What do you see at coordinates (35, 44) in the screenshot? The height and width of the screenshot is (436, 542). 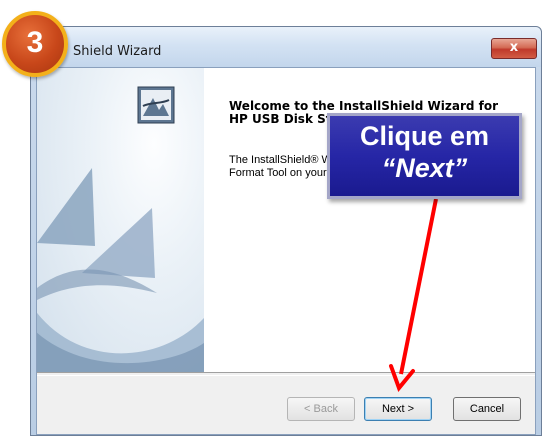 I see `step-number-badge: 3` at bounding box center [35, 44].